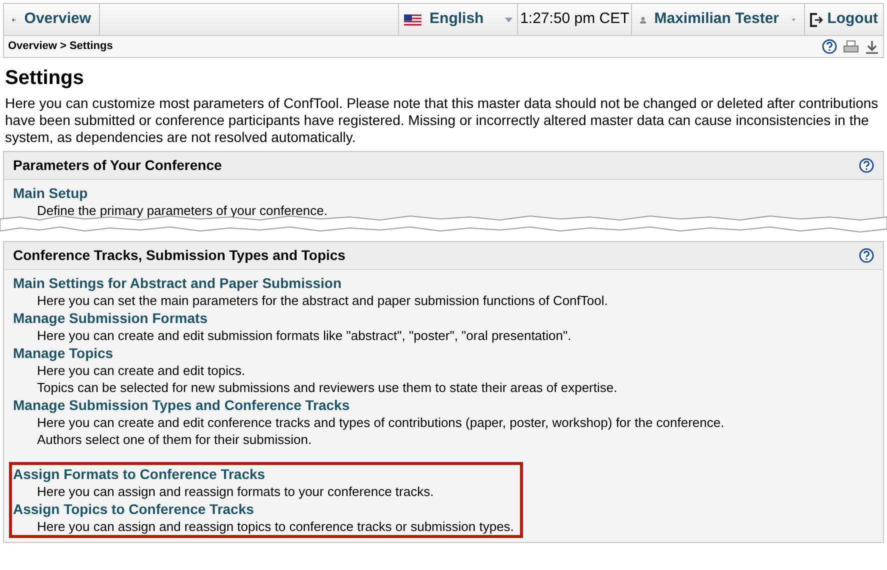 The width and height of the screenshot is (887, 570). Describe the element at coordinates (844, 19) in the screenshot. I see `logout-button: Logout` at that location.